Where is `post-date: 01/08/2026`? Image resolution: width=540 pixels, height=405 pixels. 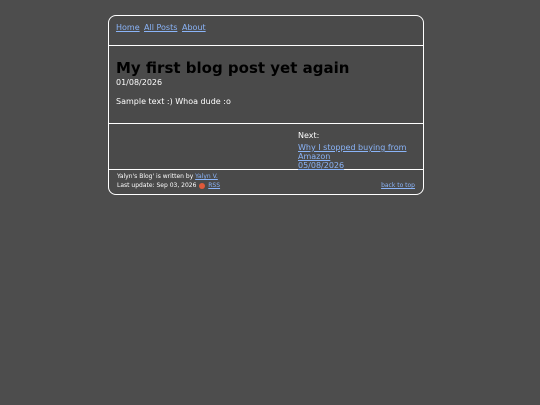 post-date: 01/08/2026 is located at coordinates (139, 82).